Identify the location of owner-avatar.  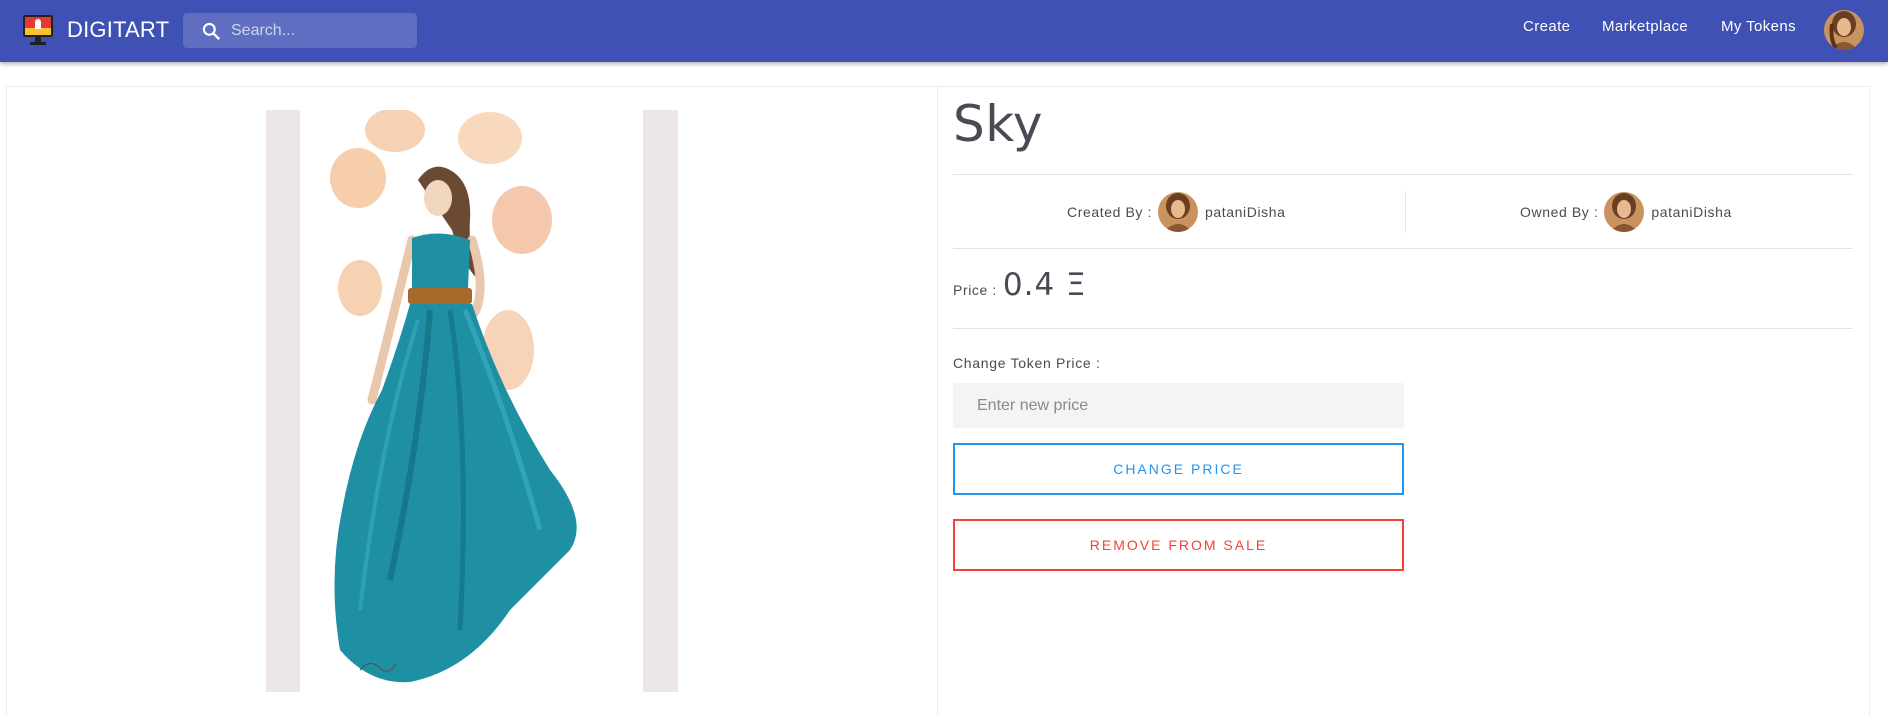
(1624, 212).